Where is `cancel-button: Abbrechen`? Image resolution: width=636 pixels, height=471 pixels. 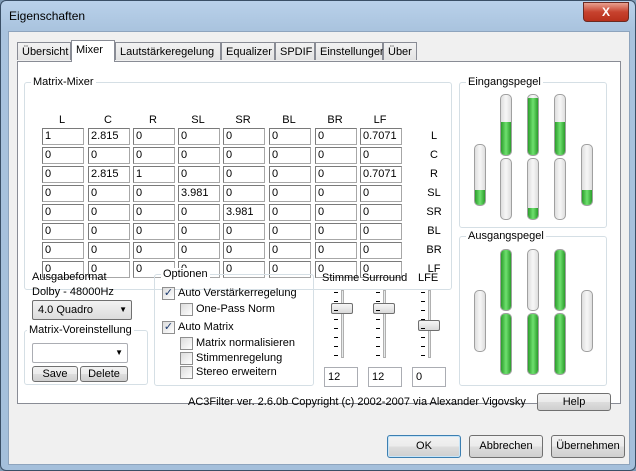
cancel-button: Abbrechen is located at coordinates (506, 446).